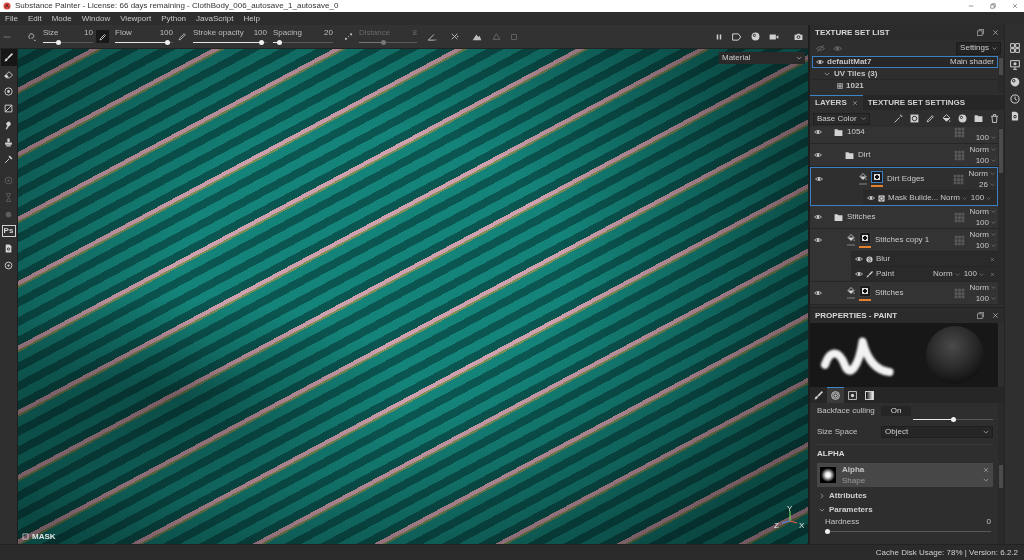  What do you see at coordinates (916, 102) in the screenshot?
I see `panel-tab: TEXTURE SET SETTINGS` at bounding box center [916, 102].